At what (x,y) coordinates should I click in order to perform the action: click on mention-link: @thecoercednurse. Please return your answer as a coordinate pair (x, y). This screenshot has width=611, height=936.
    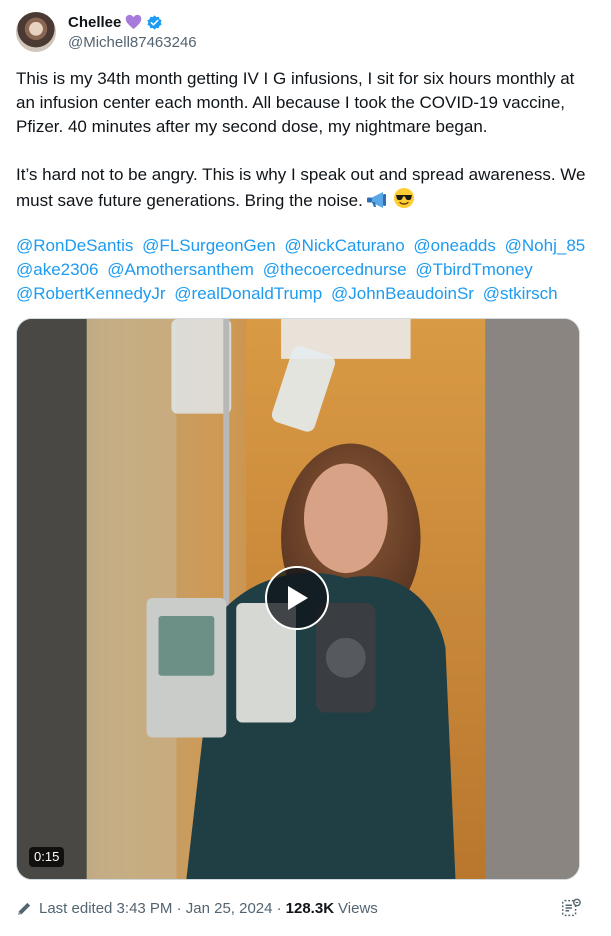
    Looking at the image, I should click on (335, 269).